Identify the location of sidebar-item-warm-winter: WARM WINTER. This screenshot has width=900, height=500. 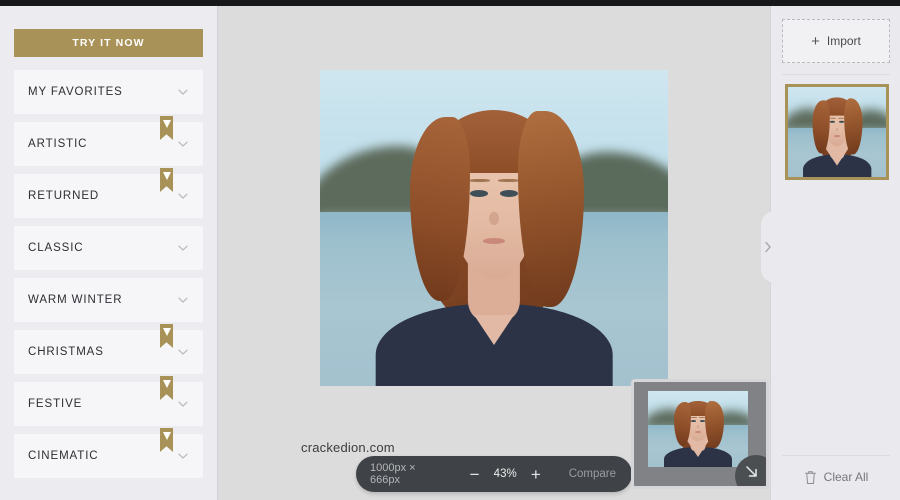
(108, 300).